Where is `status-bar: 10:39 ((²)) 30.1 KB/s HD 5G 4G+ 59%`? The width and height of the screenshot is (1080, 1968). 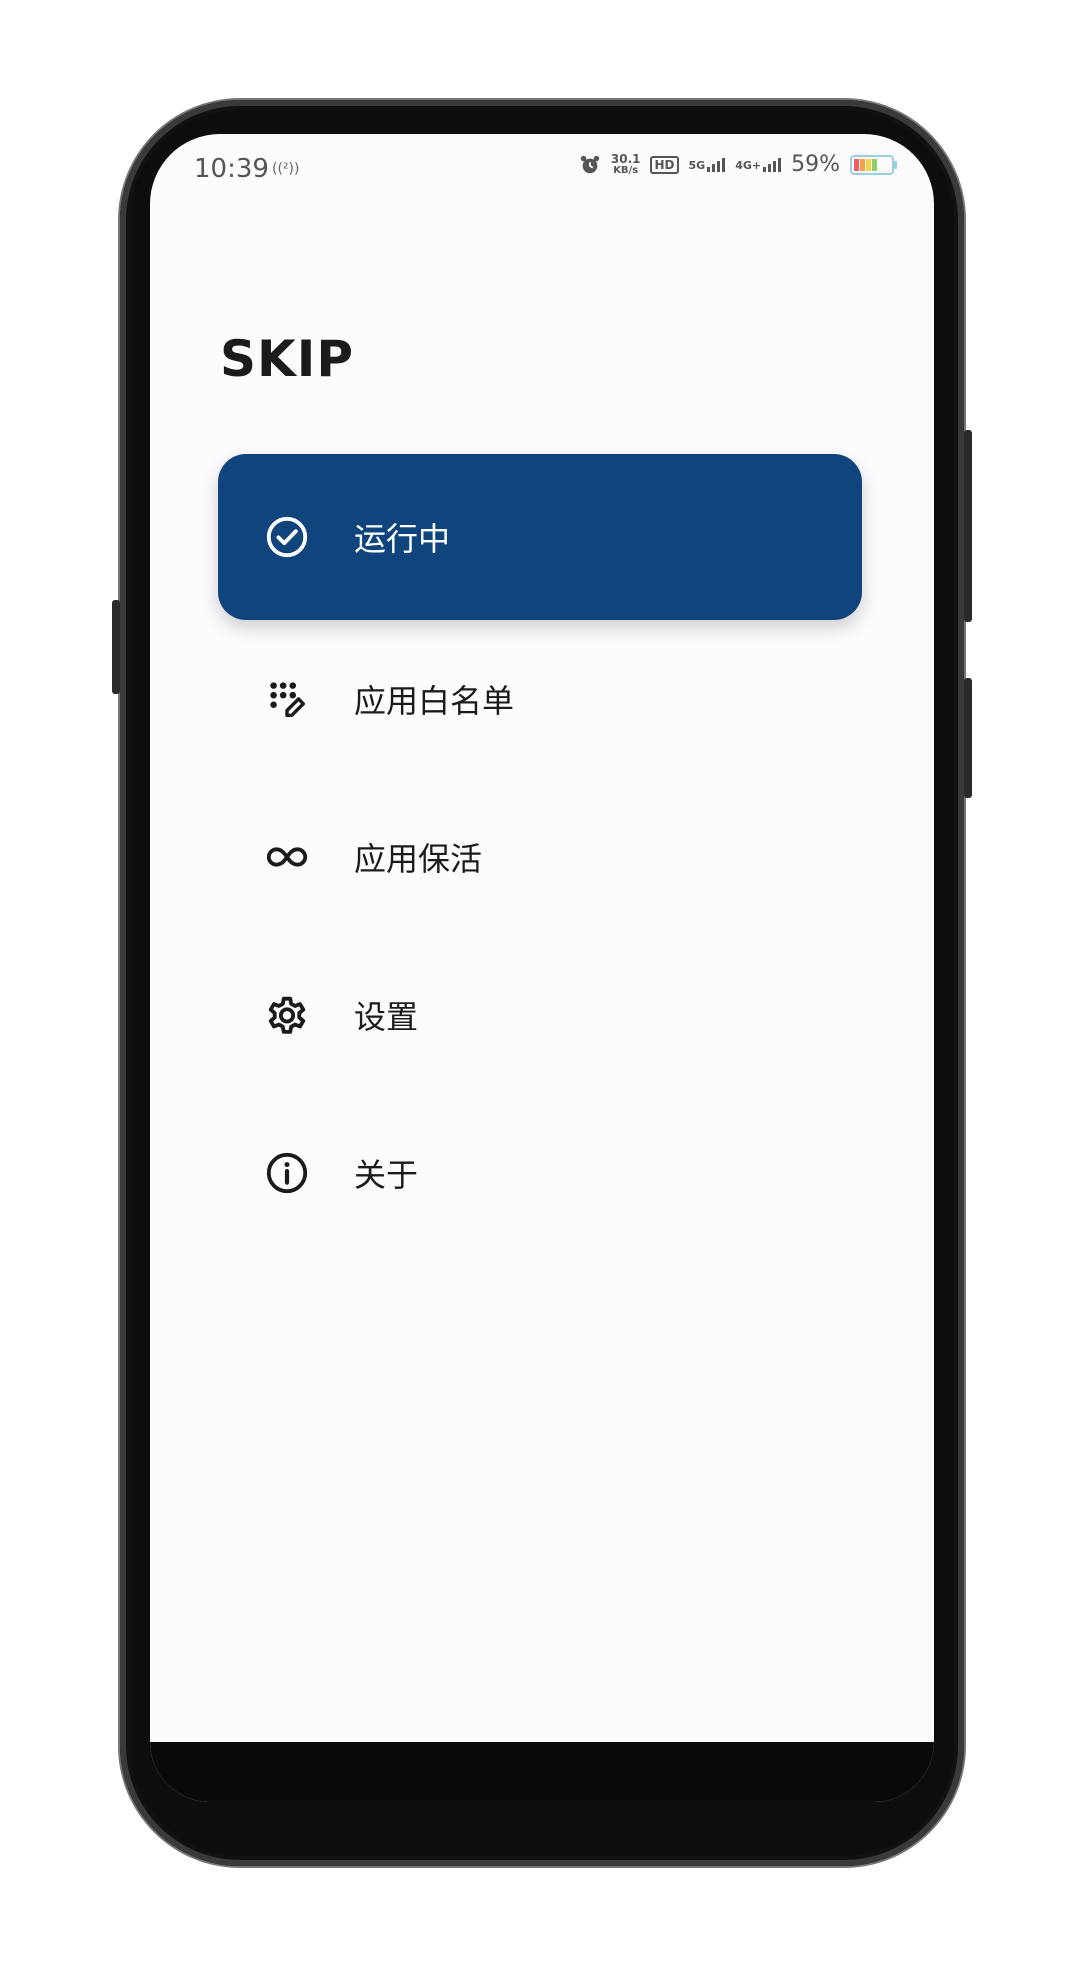
status-bar: 10:39 ((²)) 30.1 KB/s HD 5G 4G+ 59% is located at coordinates (542, 174).